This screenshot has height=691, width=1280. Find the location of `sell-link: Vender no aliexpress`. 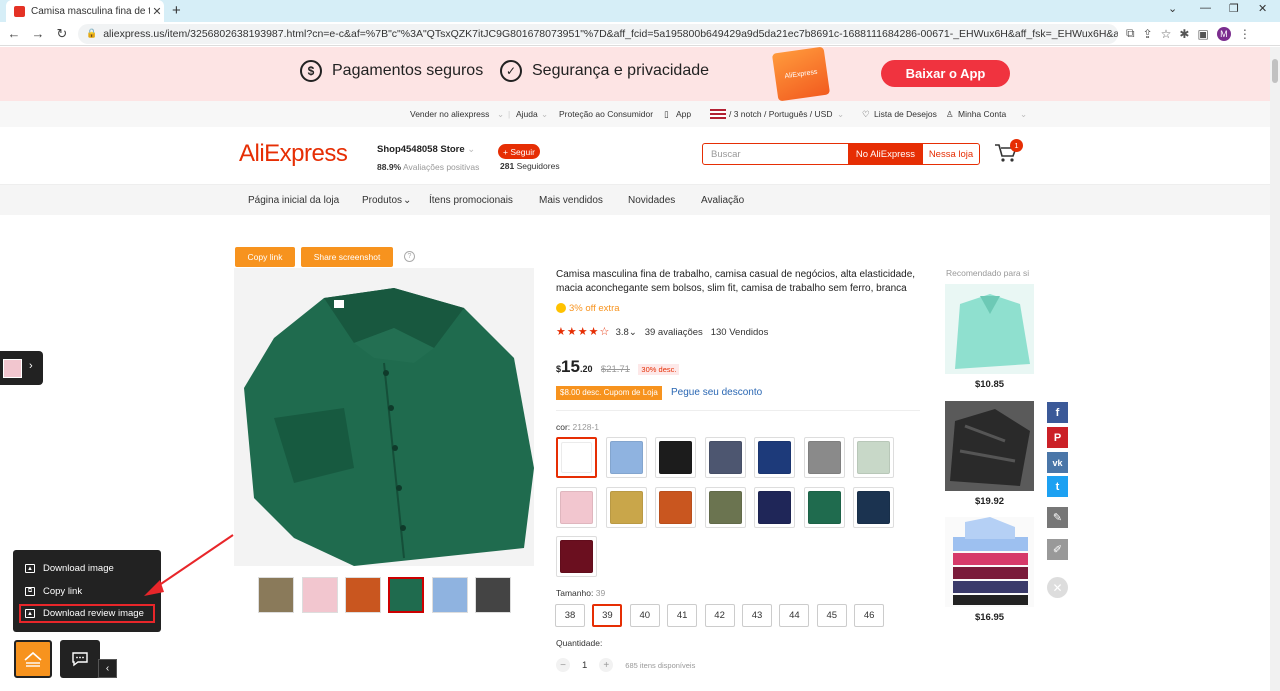

sell-link: Vender no aliexpress is located at coordinates (449, 114).